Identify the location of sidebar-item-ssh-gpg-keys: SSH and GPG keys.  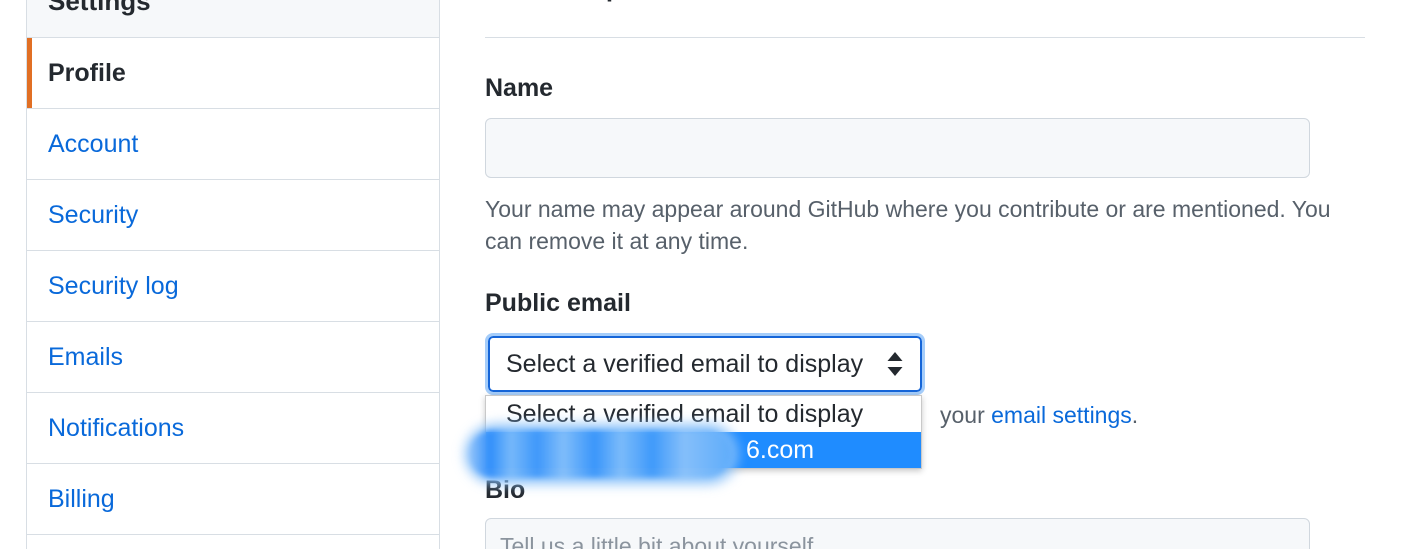
(233, 542).